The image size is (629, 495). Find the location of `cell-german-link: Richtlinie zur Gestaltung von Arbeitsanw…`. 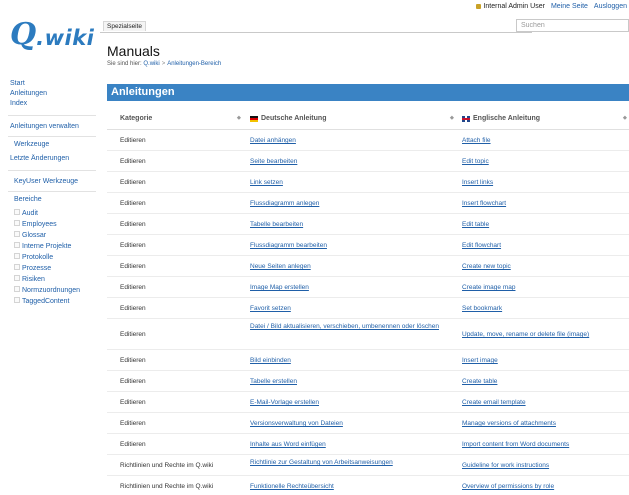

cell-german-link: Richtlinie zur Gestaltung von Arbeitsanw… is located at coordinates (350, 462).